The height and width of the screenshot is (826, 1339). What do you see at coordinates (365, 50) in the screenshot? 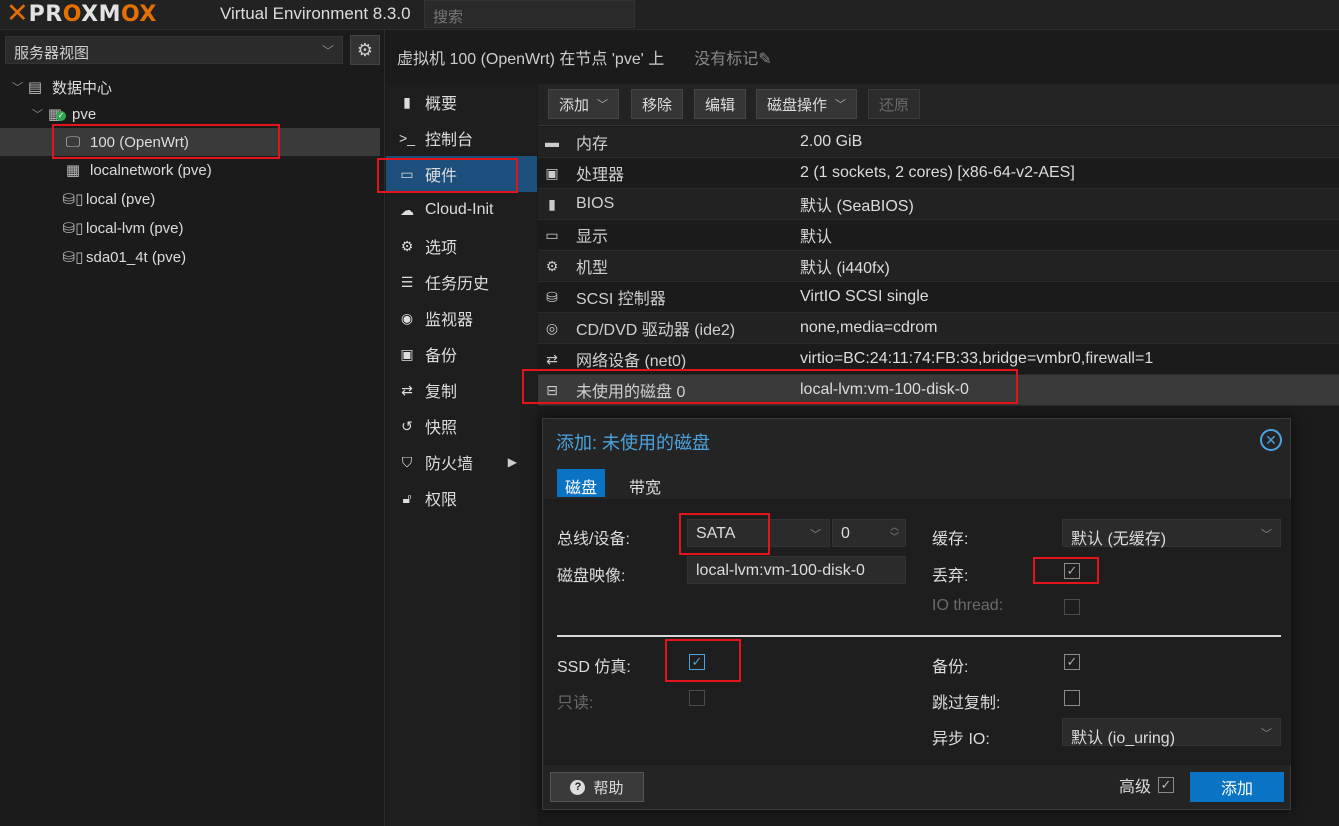
I see `tree-settings-button: ⚙` at bounding box center [365, 50].